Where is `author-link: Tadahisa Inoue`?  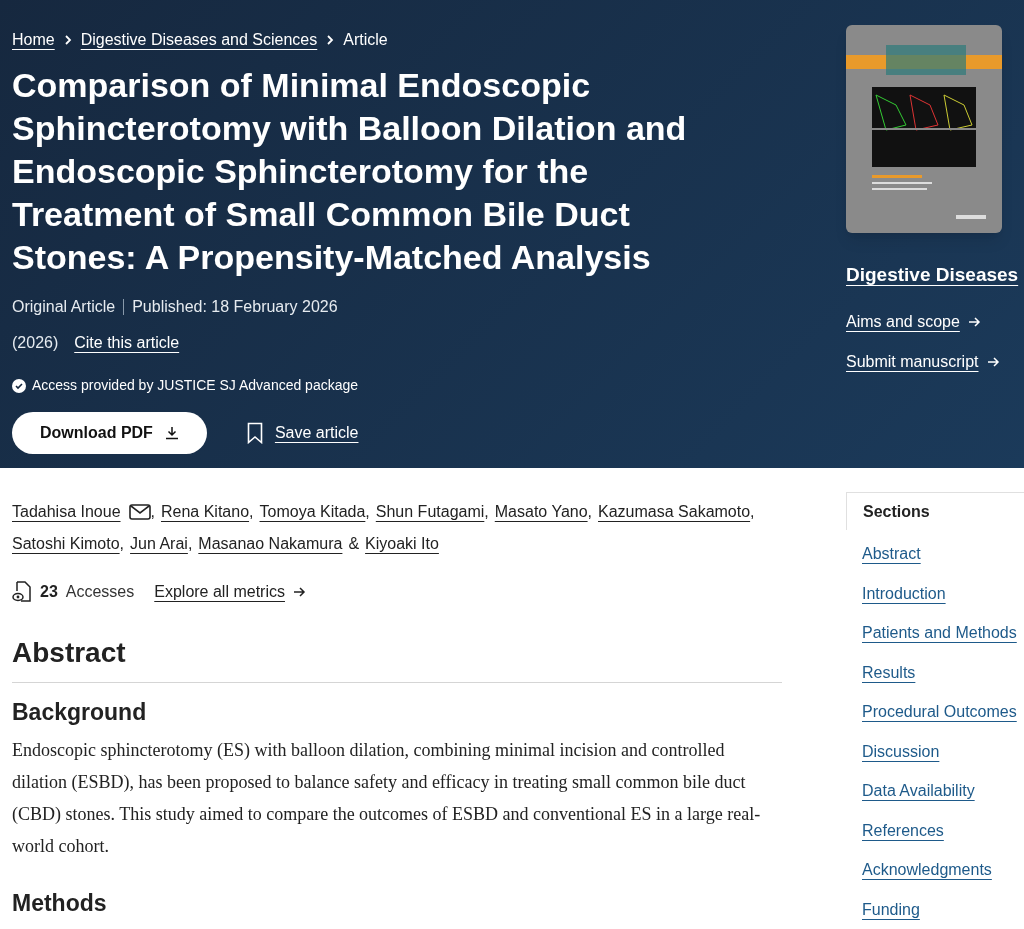 author-link: Tadahisa Inoue is located at coordinates (66, 512).